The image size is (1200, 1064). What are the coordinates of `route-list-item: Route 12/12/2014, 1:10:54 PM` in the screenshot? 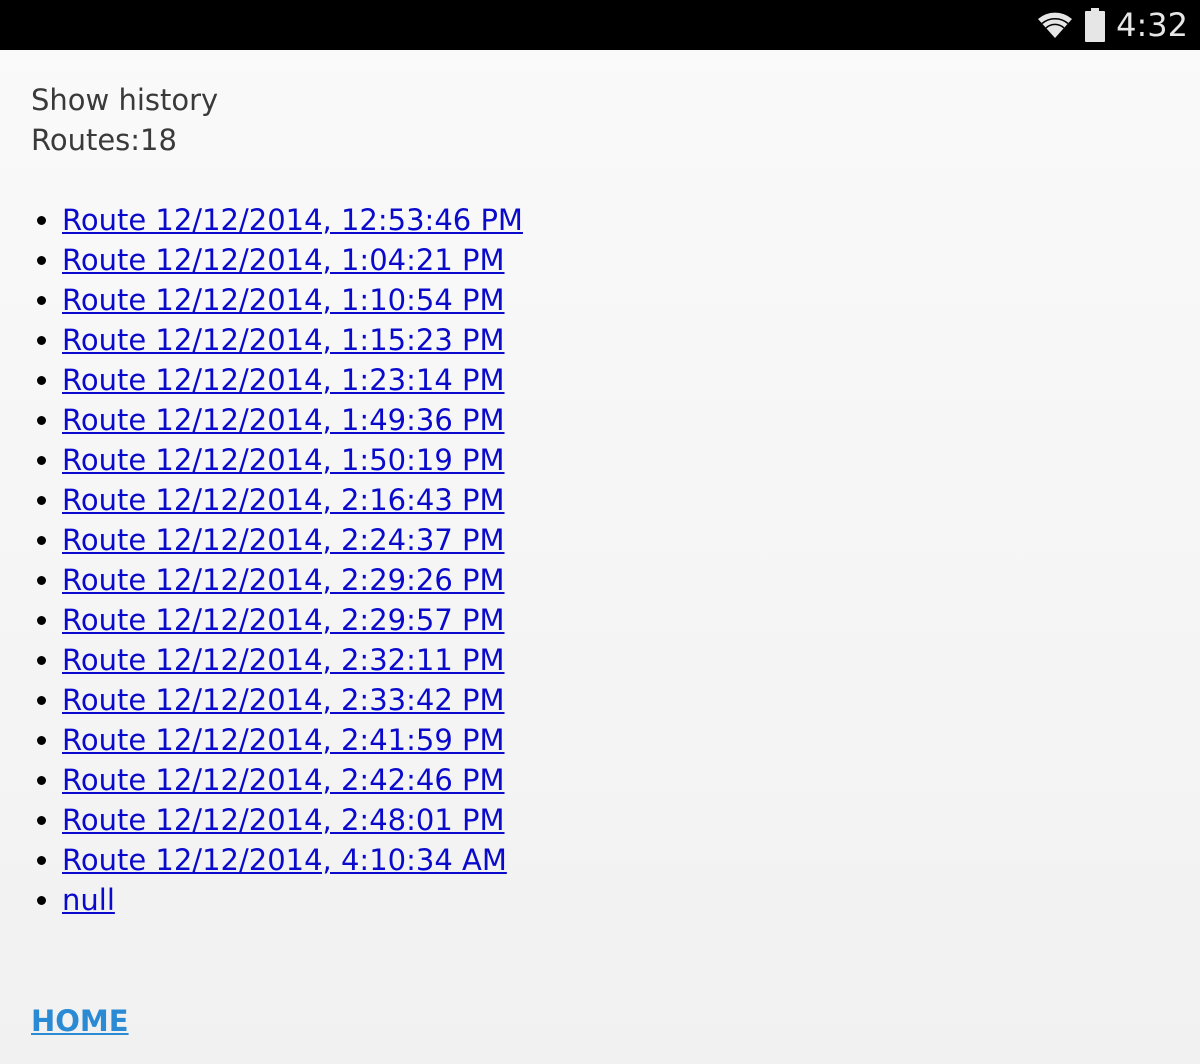 It's located at (292, 300).